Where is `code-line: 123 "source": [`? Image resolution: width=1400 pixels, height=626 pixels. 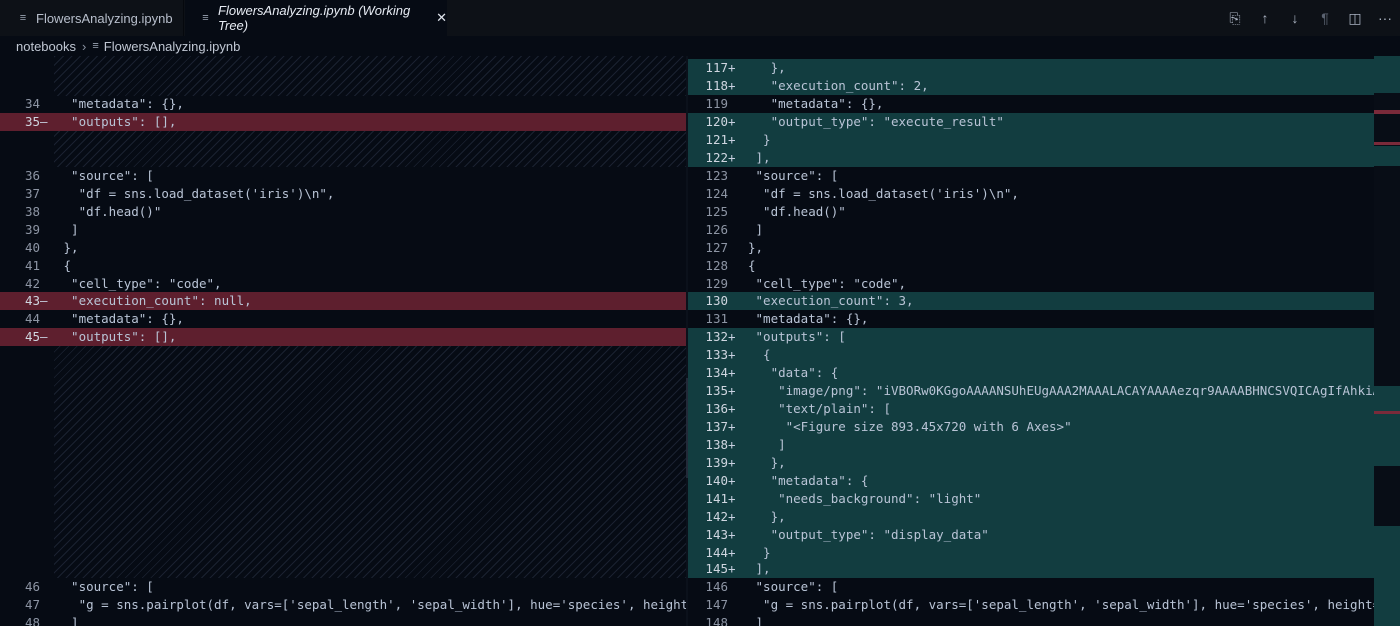
code-line: 123 "source": [ is located at coordinates (1031, 176).